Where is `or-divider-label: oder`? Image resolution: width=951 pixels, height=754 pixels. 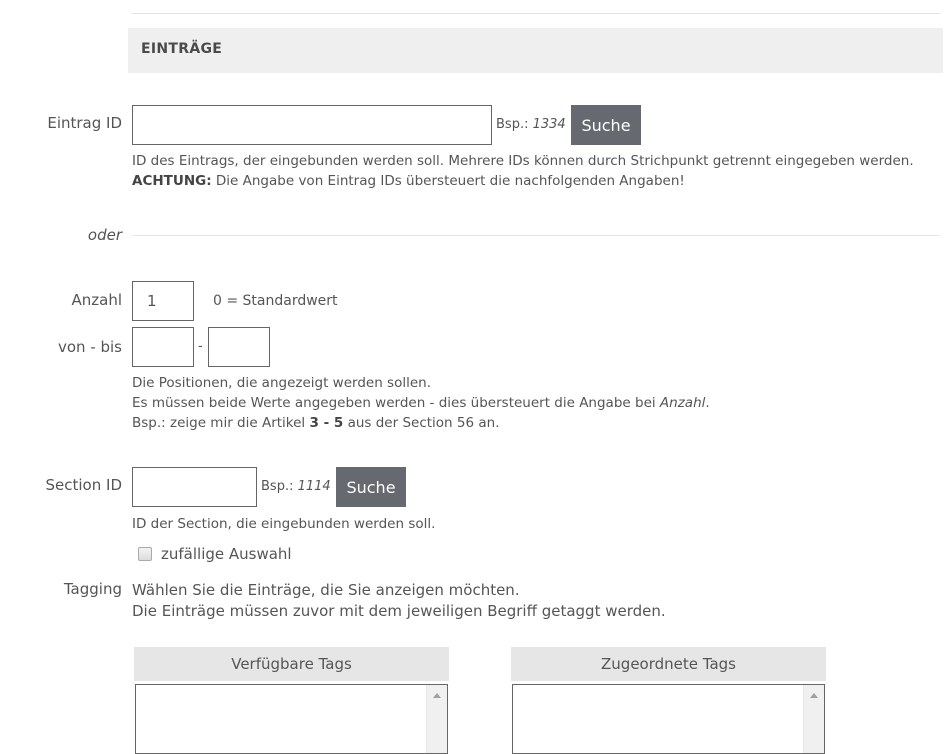
or-divider-label: oder is located at coordinates (104, 235).